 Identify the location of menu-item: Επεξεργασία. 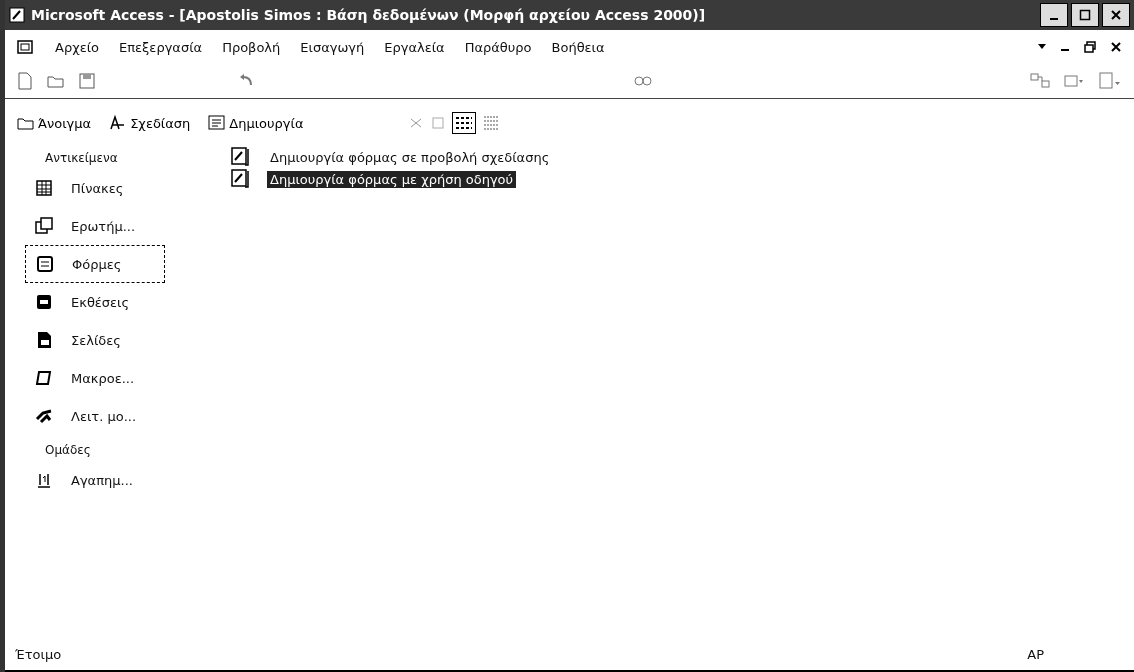
(161, 47).